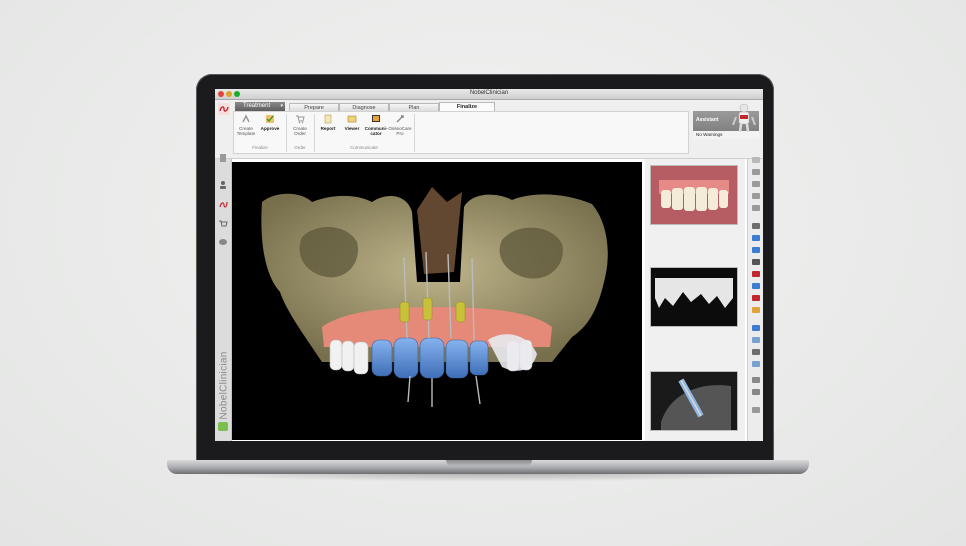 This screenshot has height=546, width=966. What do you see at coordinates (223, 204) in the screenshot?
I see `implant-plan-icon` at bounding box center [223, 204].